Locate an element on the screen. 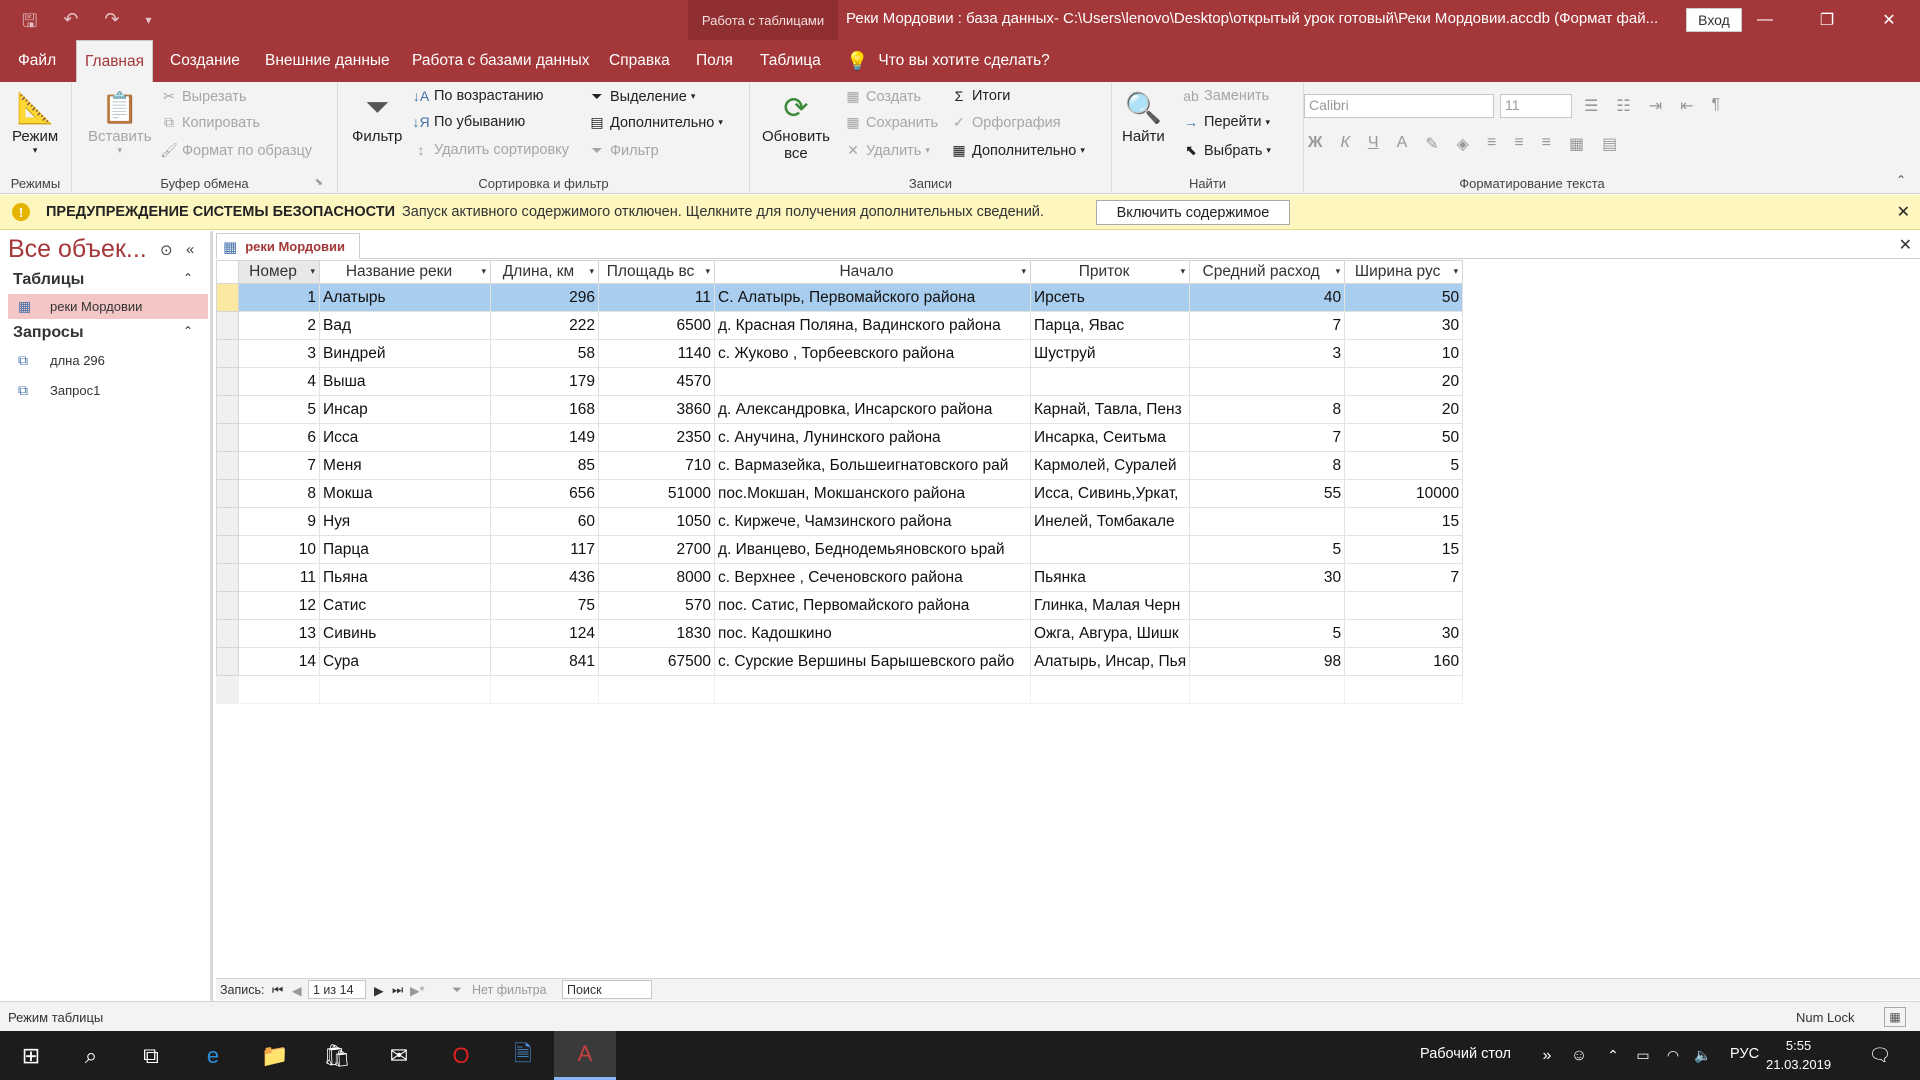 Image resolution: width=1920 pixels, height=1080 pixels. table-cell: 20 is located at coordinates (1404, 409).